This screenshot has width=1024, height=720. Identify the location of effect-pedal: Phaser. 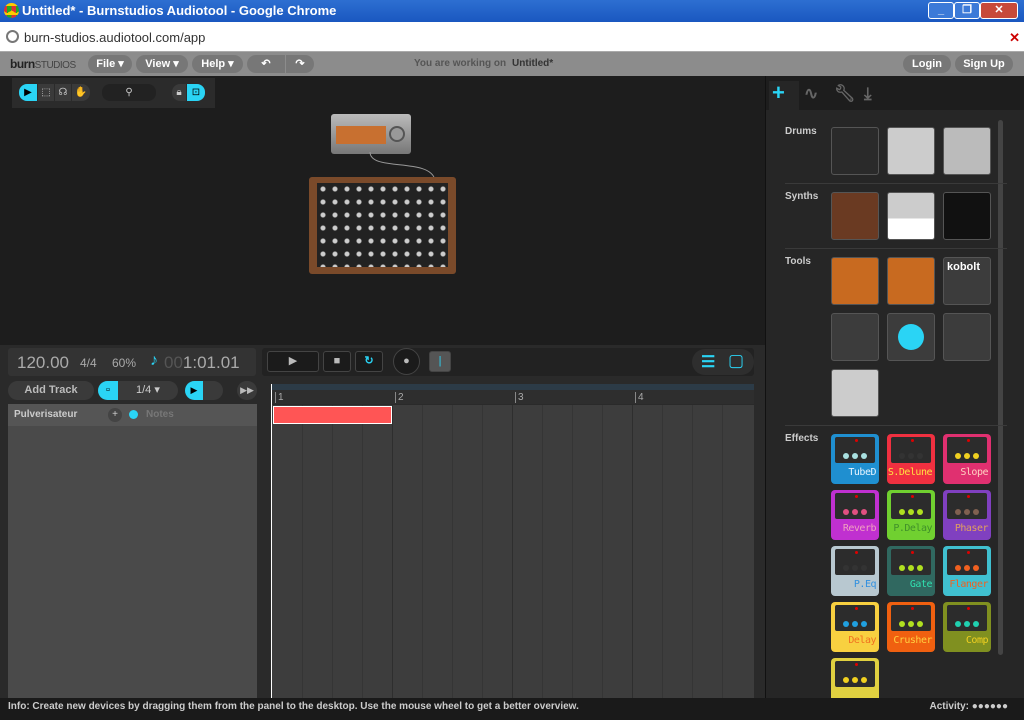
(967, 515).